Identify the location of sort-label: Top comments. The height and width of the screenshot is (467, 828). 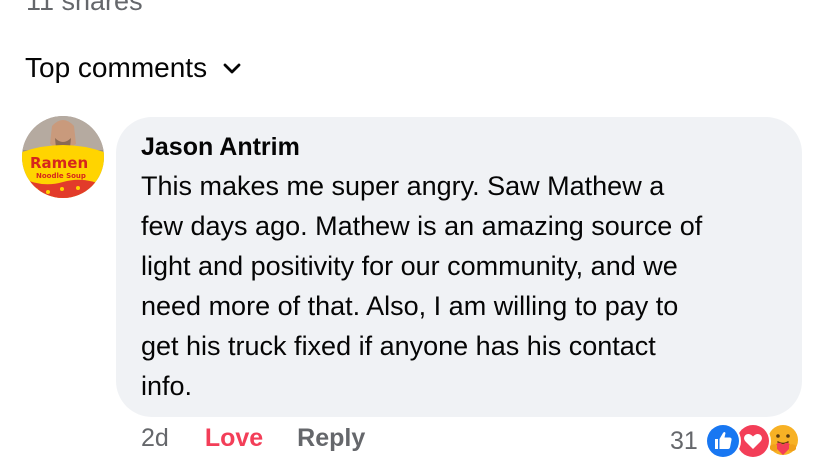
(116, 67).